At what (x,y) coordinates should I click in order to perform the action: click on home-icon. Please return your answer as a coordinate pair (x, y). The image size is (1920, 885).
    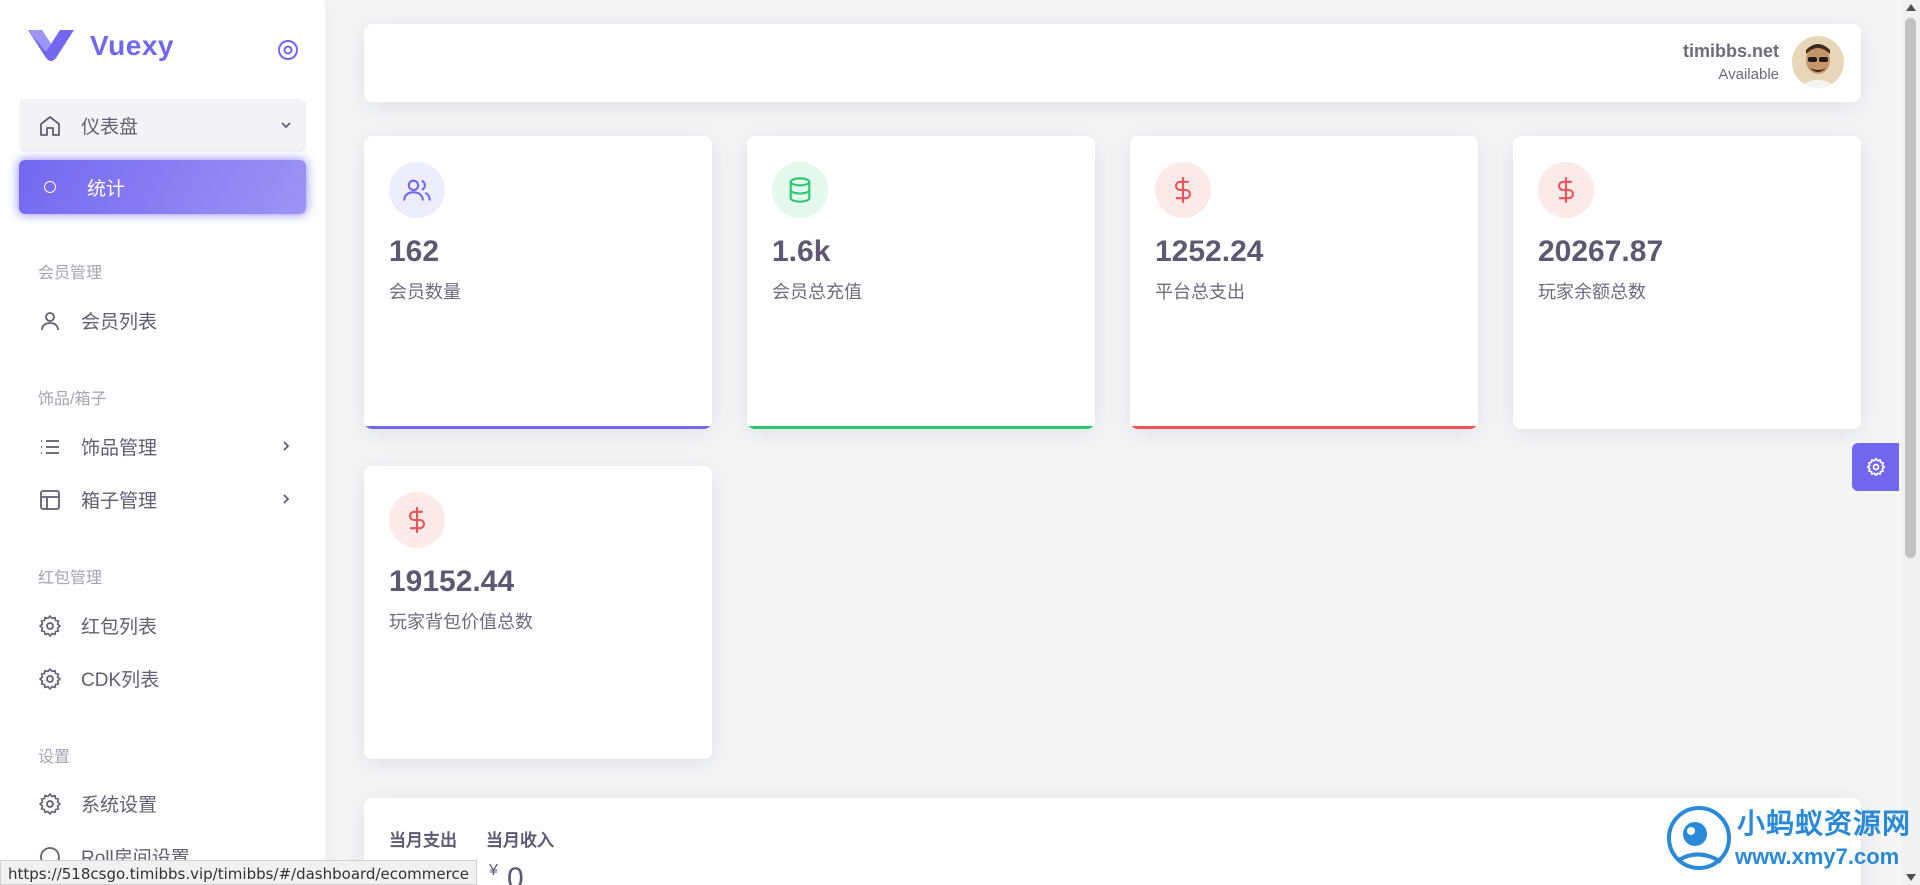
    Looking at the image, I should click on (50, 126).